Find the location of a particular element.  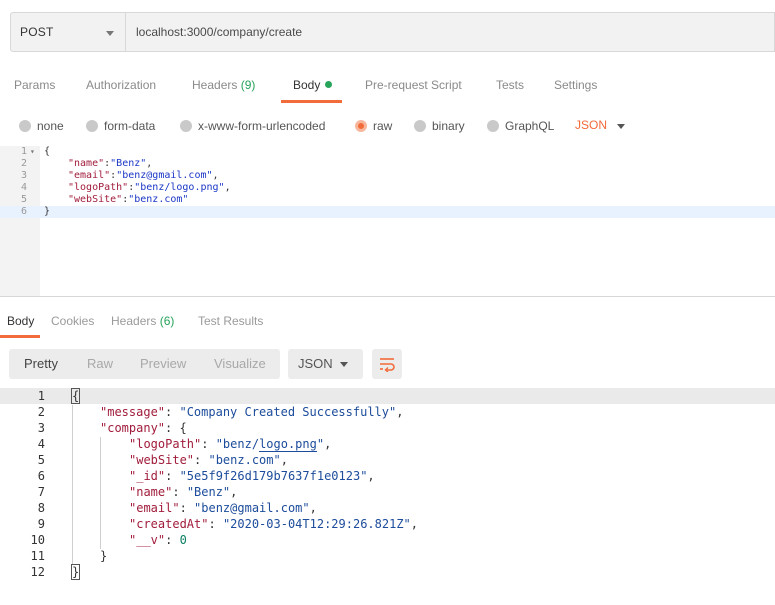

json-value: "benz@gmail.com" is located at coordinates (164, 175).